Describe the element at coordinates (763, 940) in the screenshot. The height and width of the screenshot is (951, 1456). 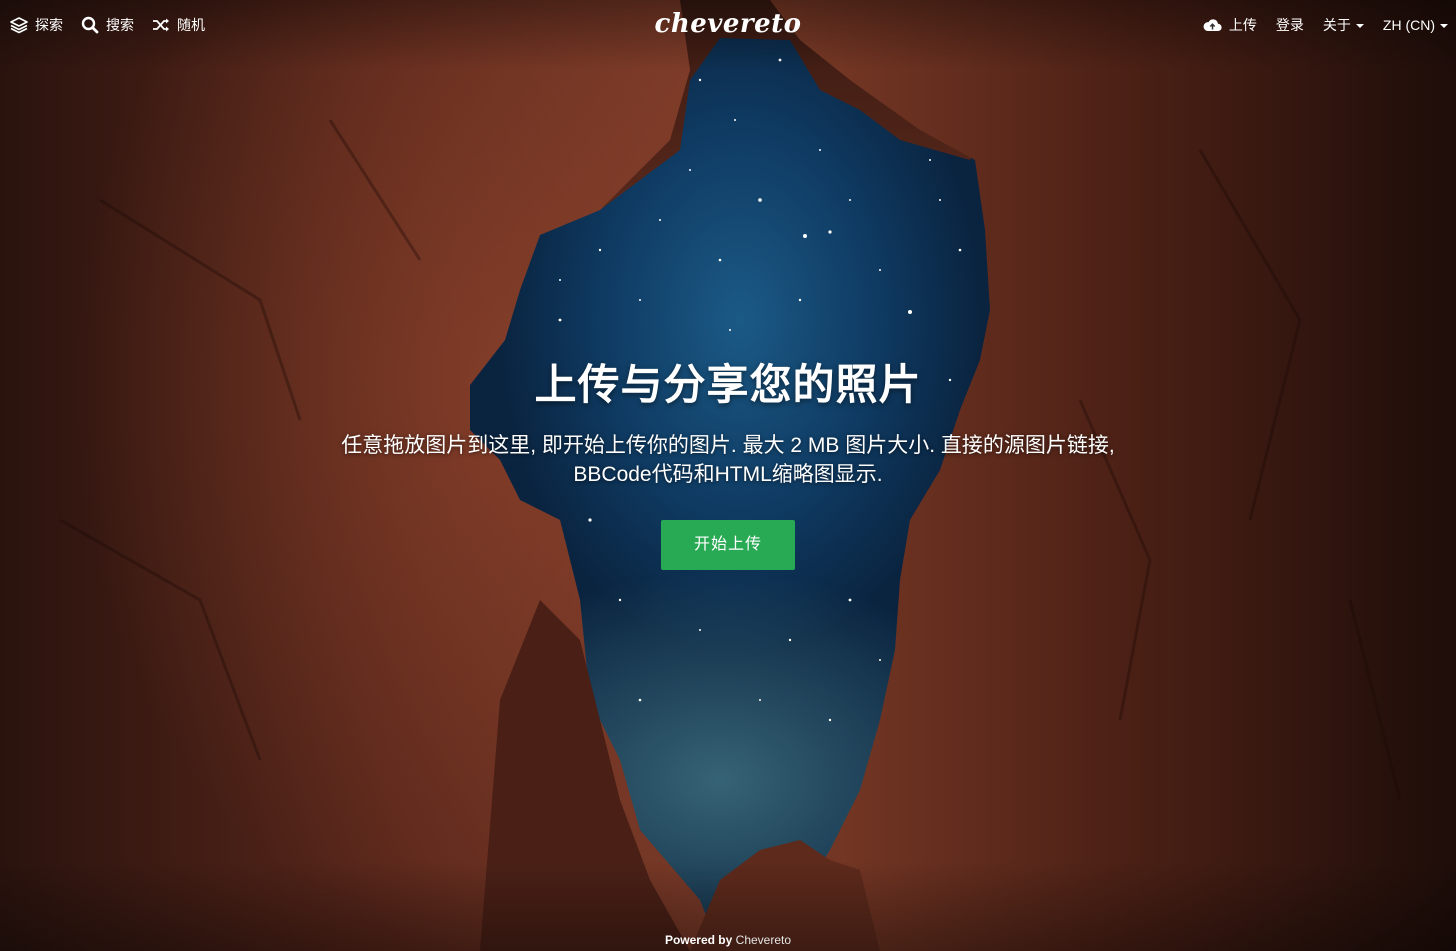
I see `footer-brand-link: Chevereto` at that location.